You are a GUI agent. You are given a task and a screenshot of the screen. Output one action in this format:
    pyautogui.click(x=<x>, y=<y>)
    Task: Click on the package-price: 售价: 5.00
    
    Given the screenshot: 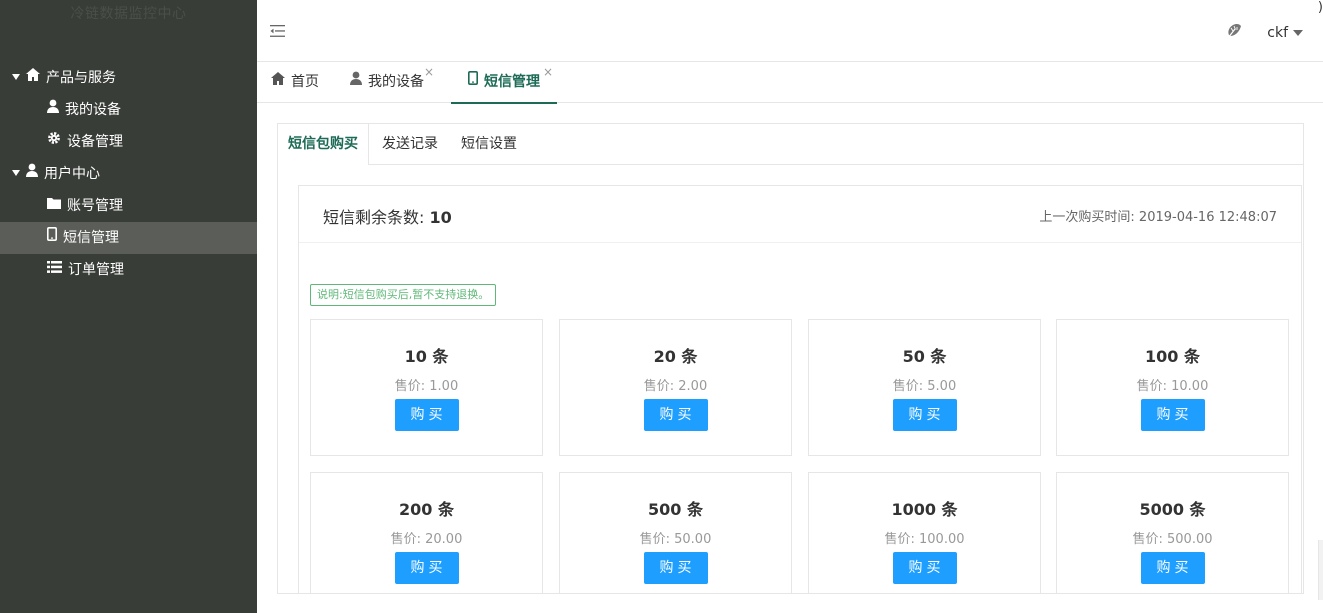 What is the action you would take?
    pyautogui.click(x=924, y=386)
    